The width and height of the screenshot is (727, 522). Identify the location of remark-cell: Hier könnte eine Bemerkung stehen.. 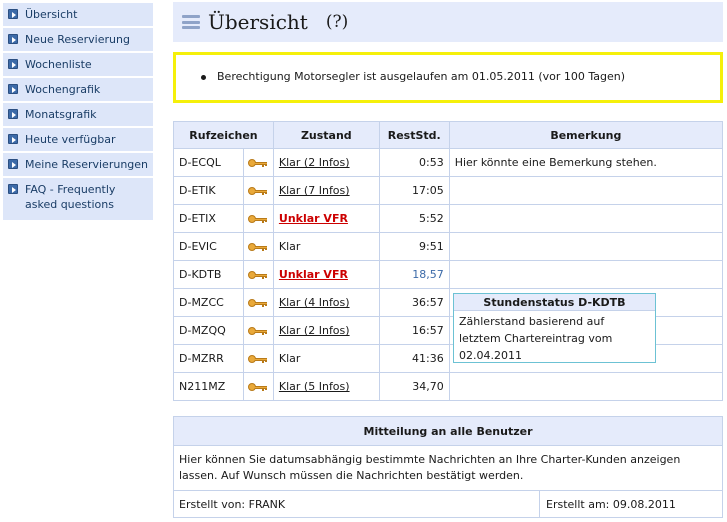
(586, 162).